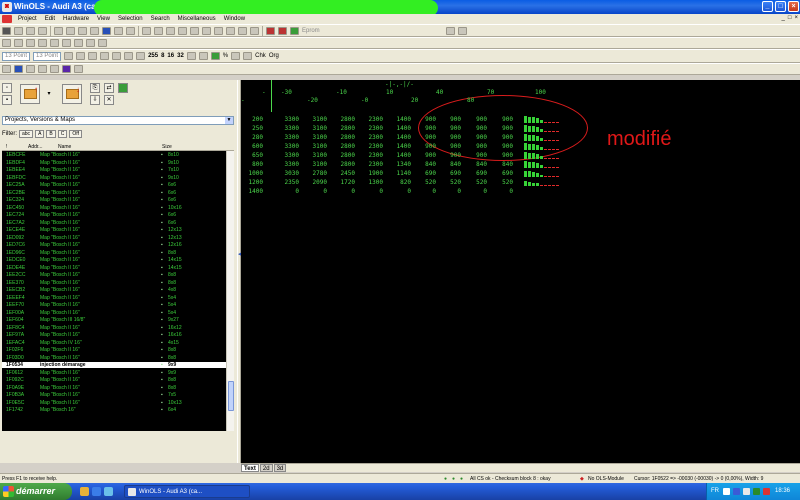  Describe the element at coordinates (370, 173) in the screenshot. I see `map-cell: 1900` at that location.